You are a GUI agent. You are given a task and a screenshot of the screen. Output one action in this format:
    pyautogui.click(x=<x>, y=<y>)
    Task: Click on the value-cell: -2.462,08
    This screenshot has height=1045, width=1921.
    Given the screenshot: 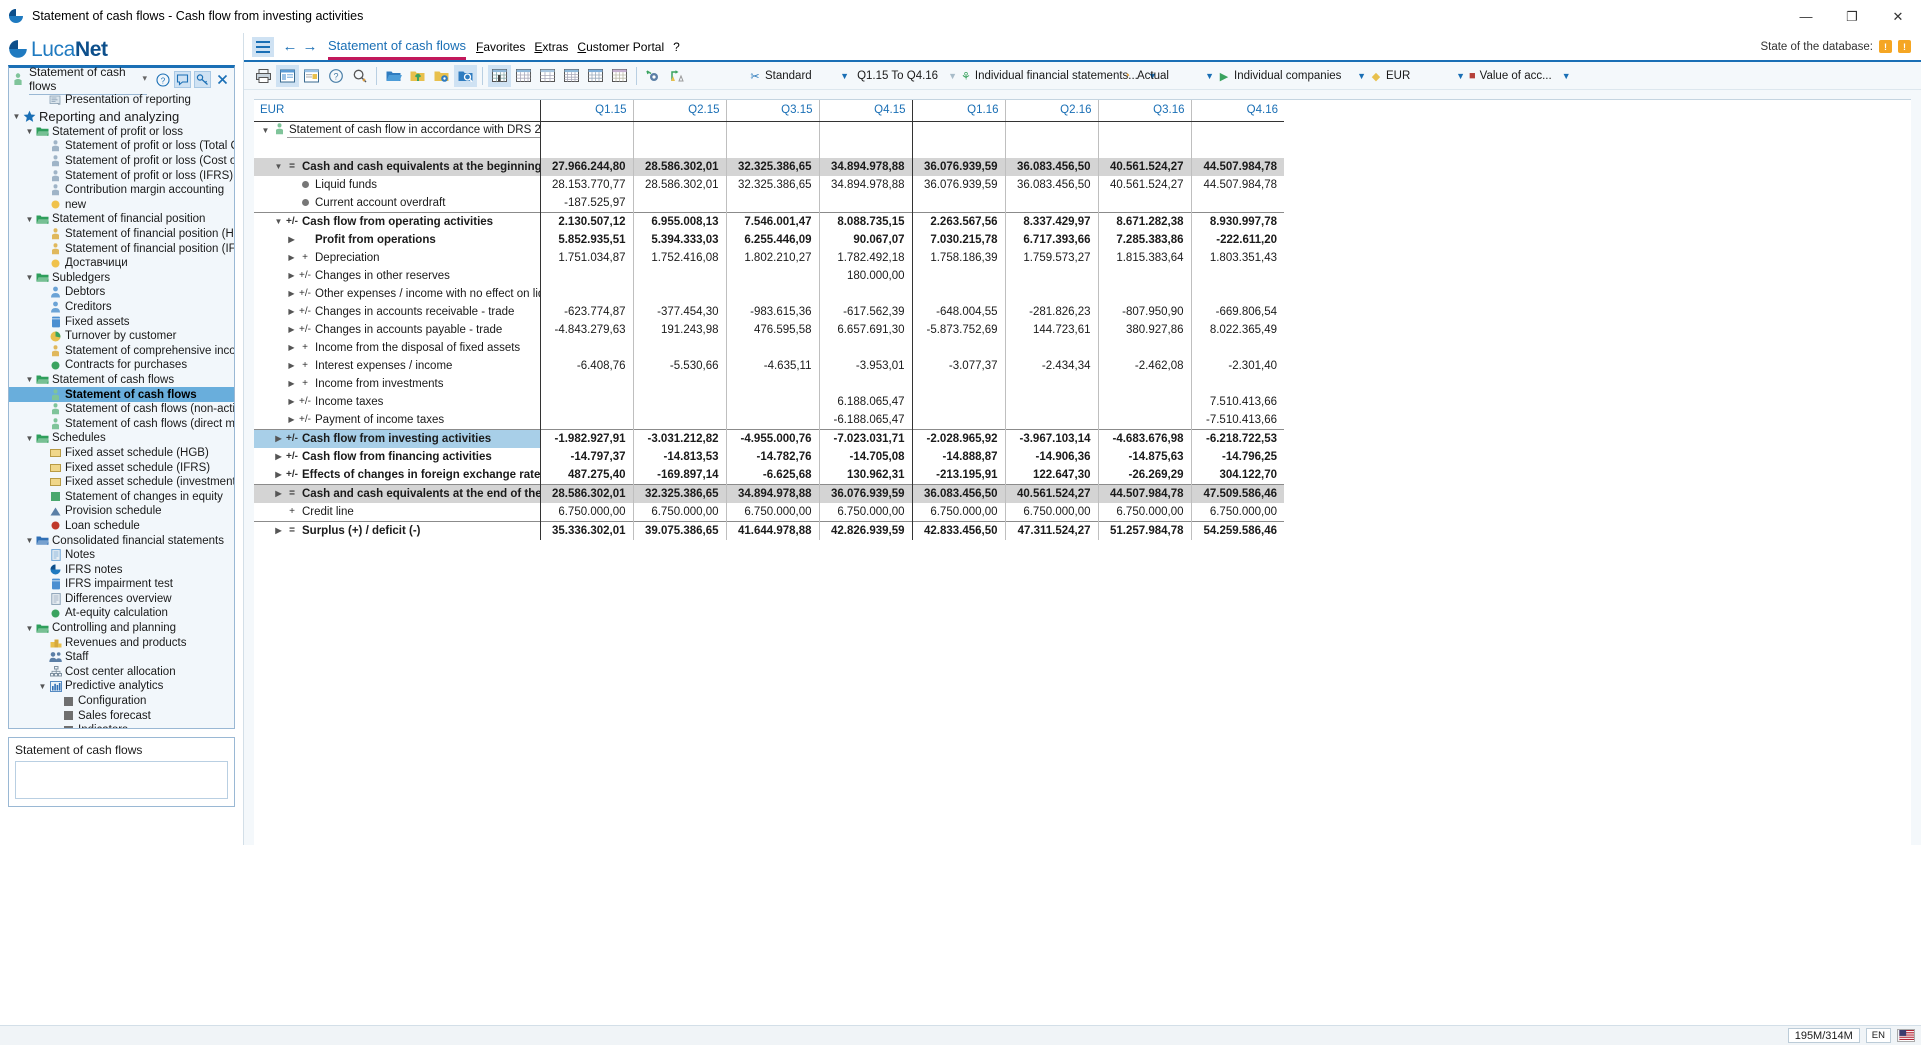 What is the action you would take?
    pyautogui.click(x=1144, y=365)
    